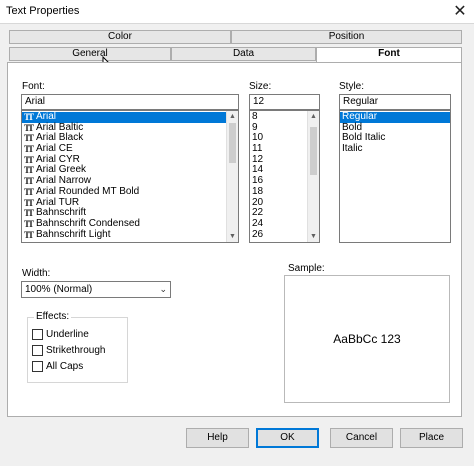  Describe the element at coordinates (352, 86) in the screenshot. I see `style-label: Style:` at that location.